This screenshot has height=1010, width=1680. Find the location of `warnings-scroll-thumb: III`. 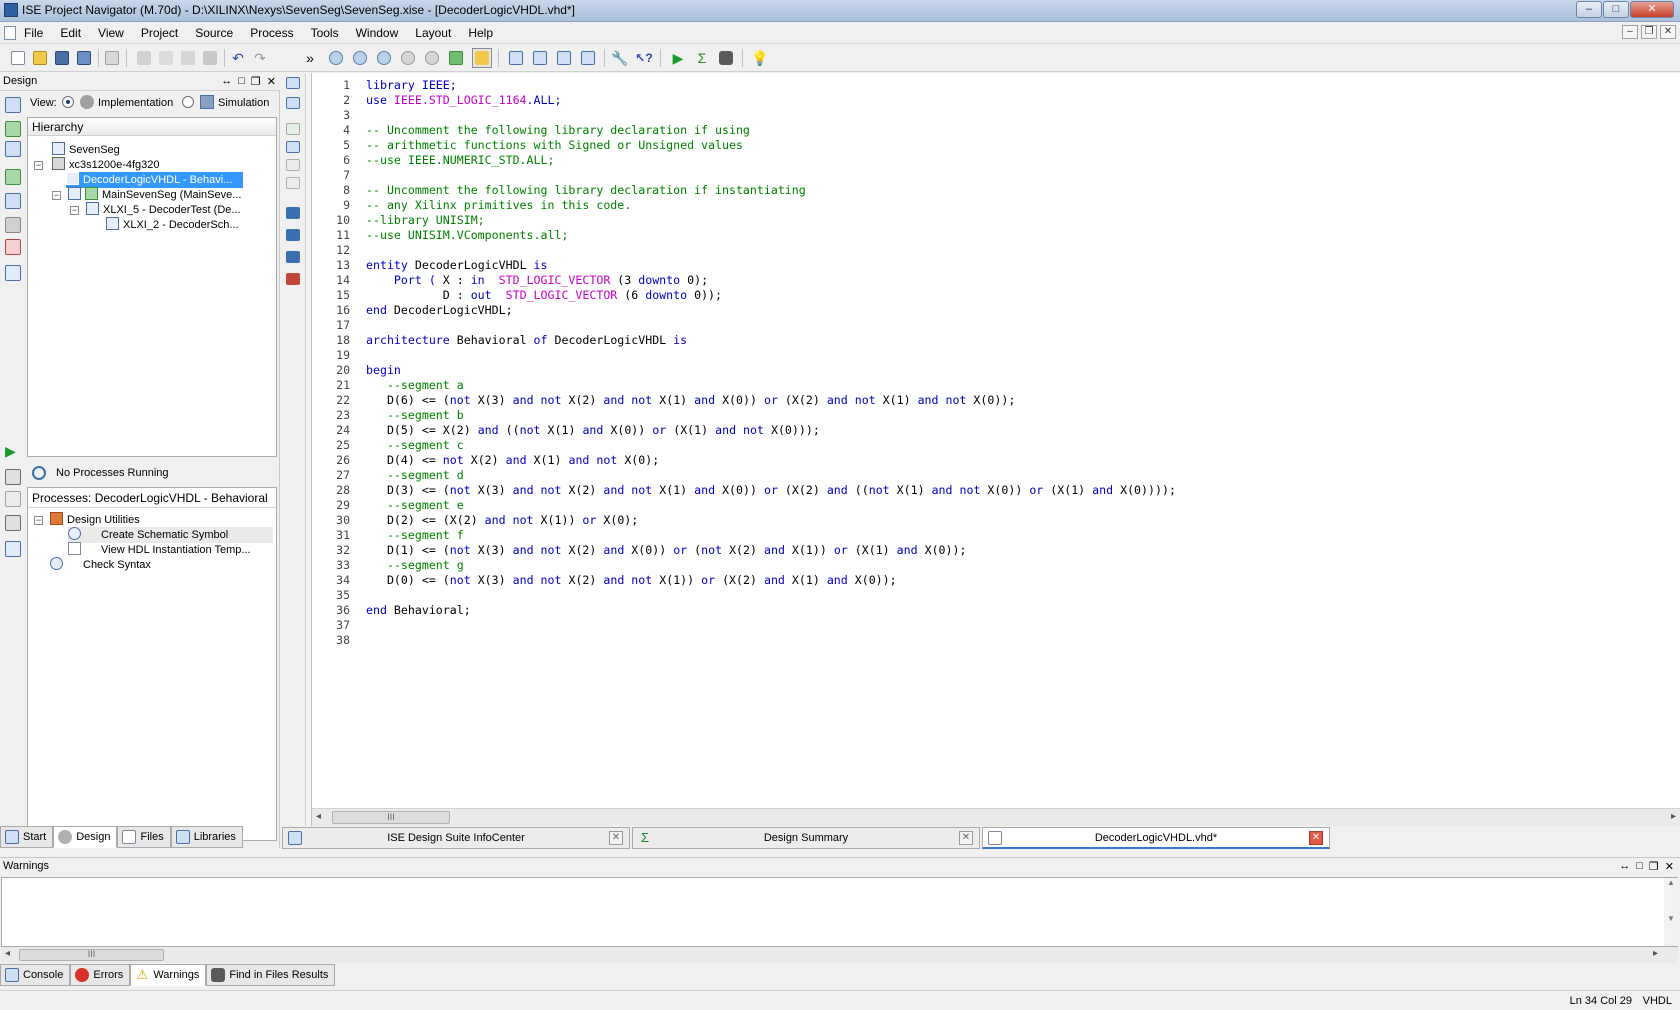

warnings-scroll-thumb: III is located at coordinates (91, 955).